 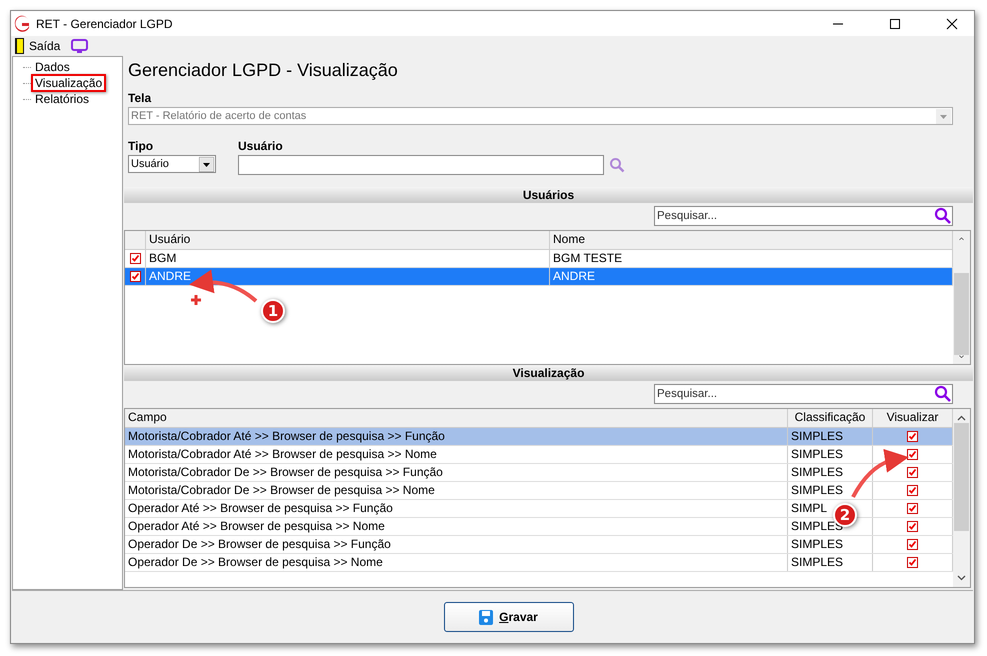 I want to click on table-cell: Motorista/Cobrador Até >> Browser de pesquisa >> Nome, so click(x=456, y=454).